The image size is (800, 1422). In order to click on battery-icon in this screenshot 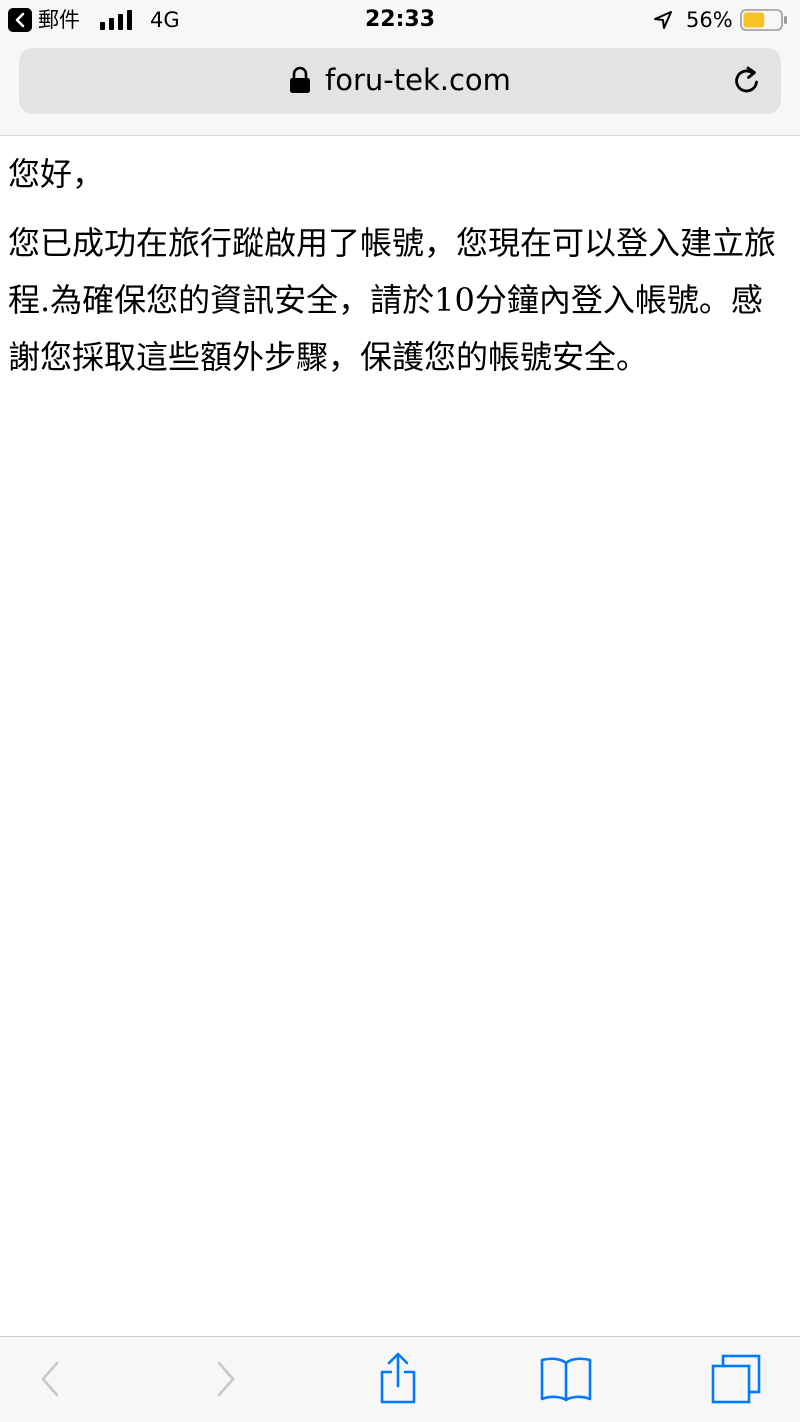, I will do `click(763, 20)`.